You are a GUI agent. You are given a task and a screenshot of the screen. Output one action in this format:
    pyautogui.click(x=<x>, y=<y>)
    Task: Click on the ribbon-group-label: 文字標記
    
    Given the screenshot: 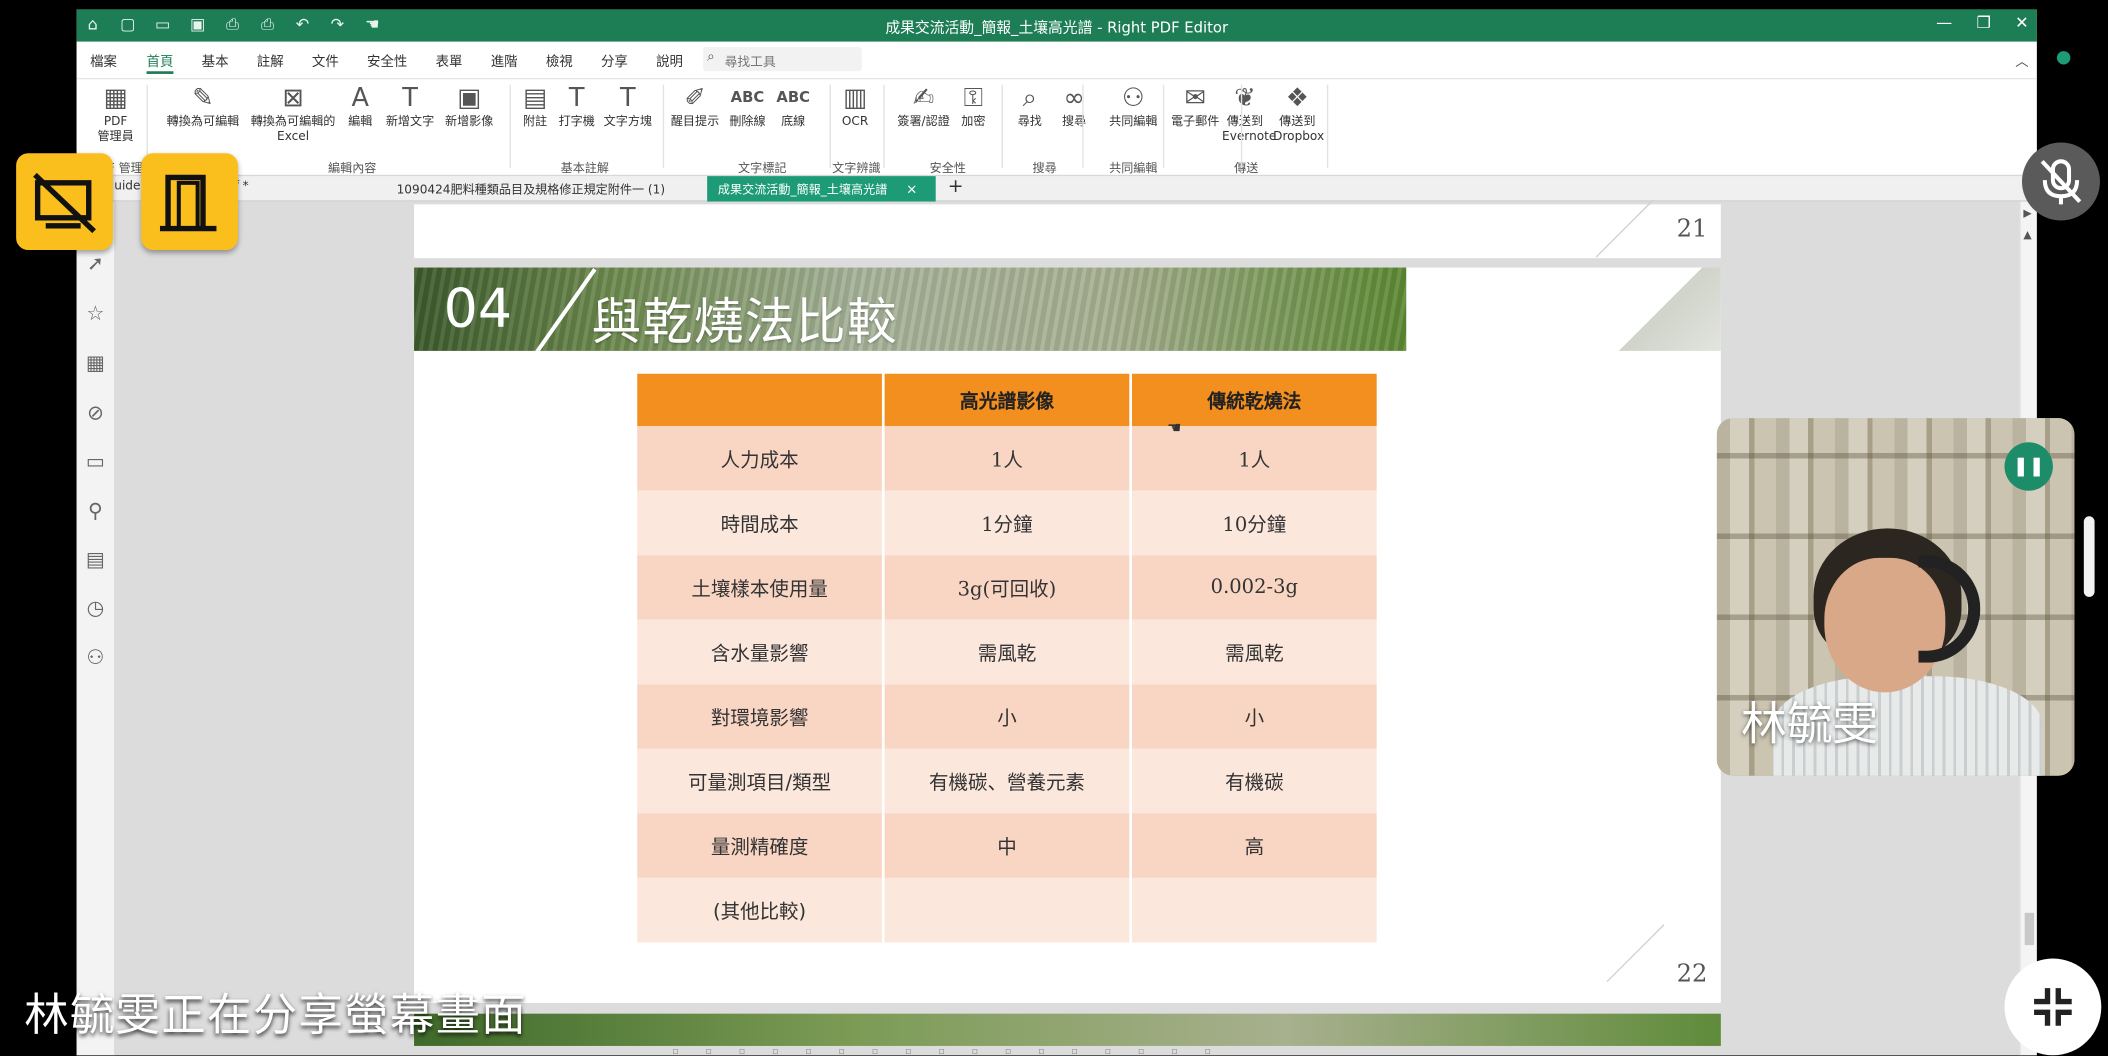 What is the action you would take?
    pyautogui.click(x=762, y=169)
    